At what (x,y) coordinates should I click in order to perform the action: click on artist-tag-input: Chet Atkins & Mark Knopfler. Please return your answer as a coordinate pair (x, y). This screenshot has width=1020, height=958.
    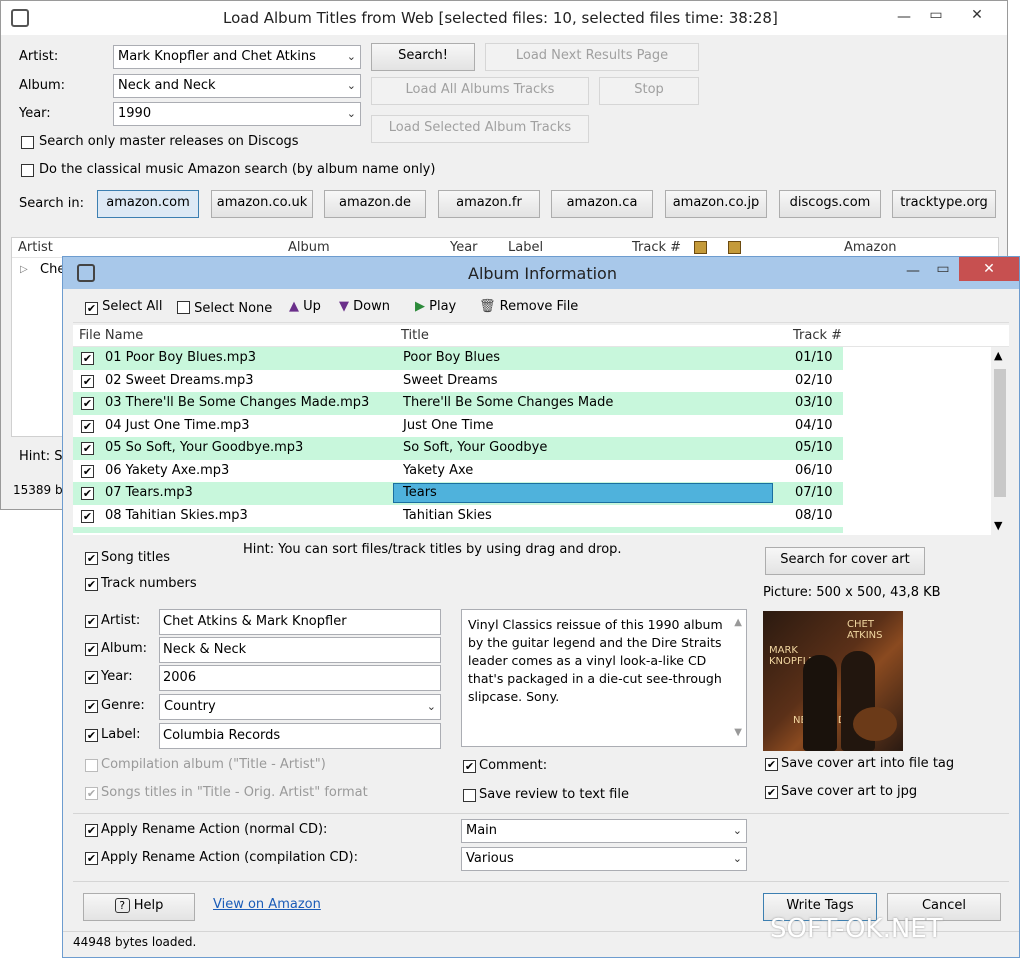
    Looking at the image, I should click on (300, 622).